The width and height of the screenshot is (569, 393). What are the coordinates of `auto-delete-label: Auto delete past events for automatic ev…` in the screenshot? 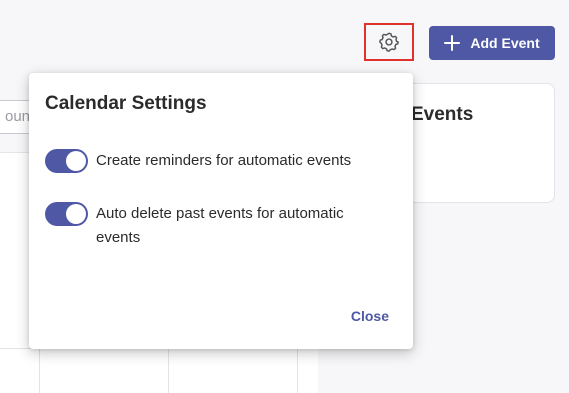 It's located at (220, 225).